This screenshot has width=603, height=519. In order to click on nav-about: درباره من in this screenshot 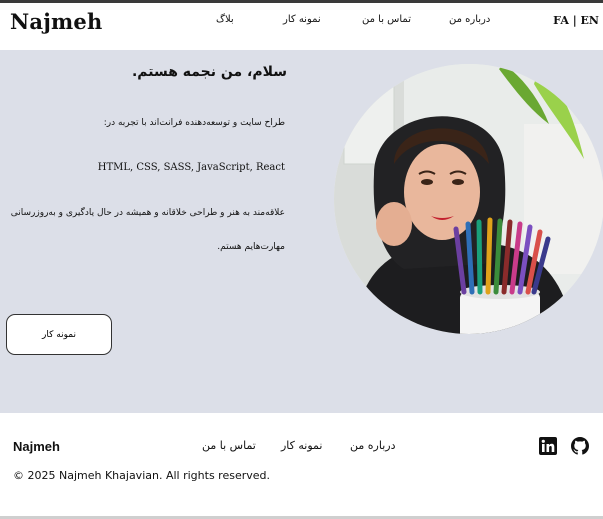, I will do `click(469, 19)`.